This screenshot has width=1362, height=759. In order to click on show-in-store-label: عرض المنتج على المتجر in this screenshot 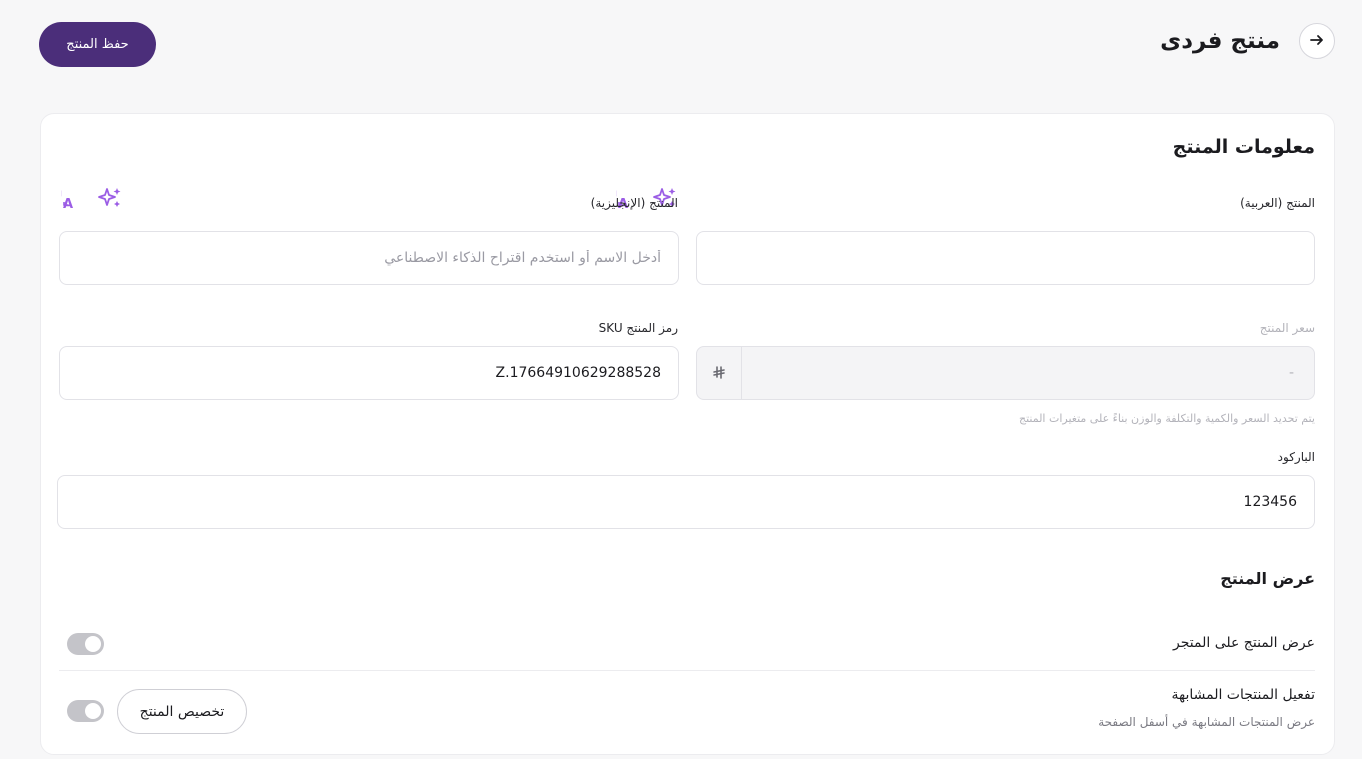, I will do `click(1244, 643)`.